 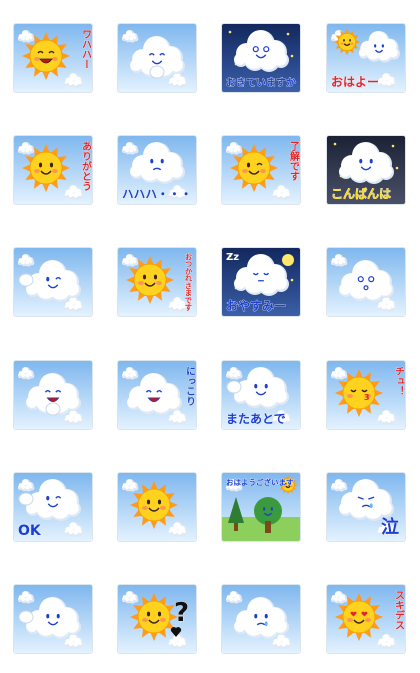 What do you see at coordinates (189, 386) in the screenshot?
I see `sticker-caption: にっこり` at bounding box center [189, 386].